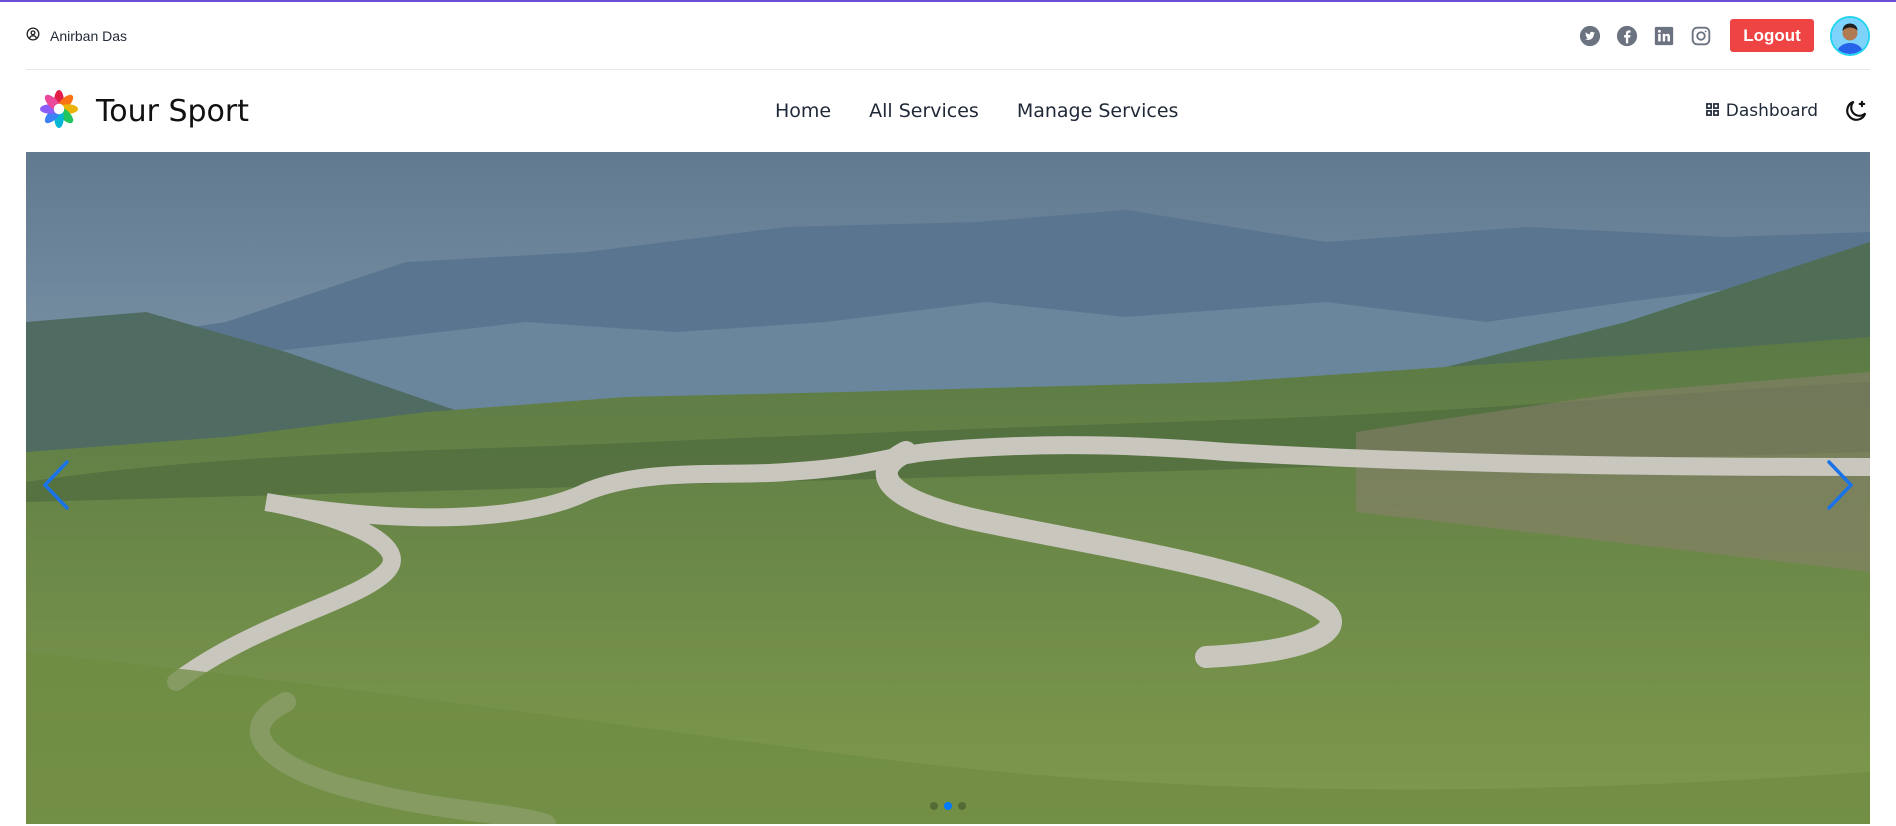 Image resolution: width=1896 pixels, height=826 pixels. Describe the element at coordinates (1856, 111) in the screenshot. I see `moon-icon` at that location.